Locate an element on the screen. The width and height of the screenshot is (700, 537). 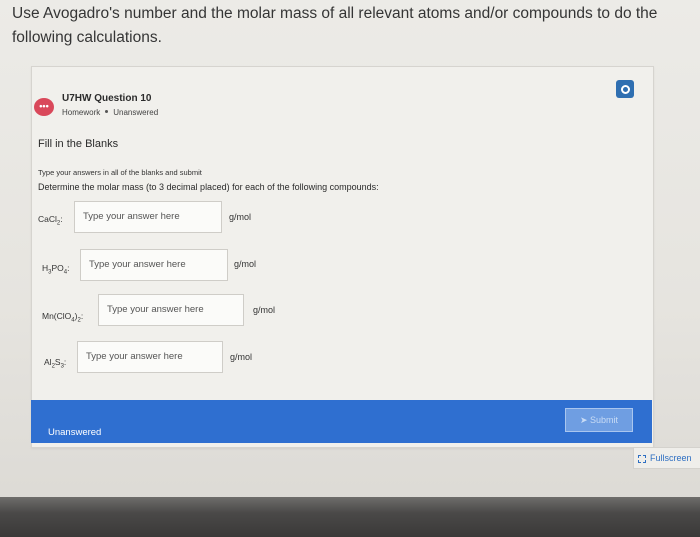
answer-input-h3po4: Type your answer here is located at coordinates (154, 265).